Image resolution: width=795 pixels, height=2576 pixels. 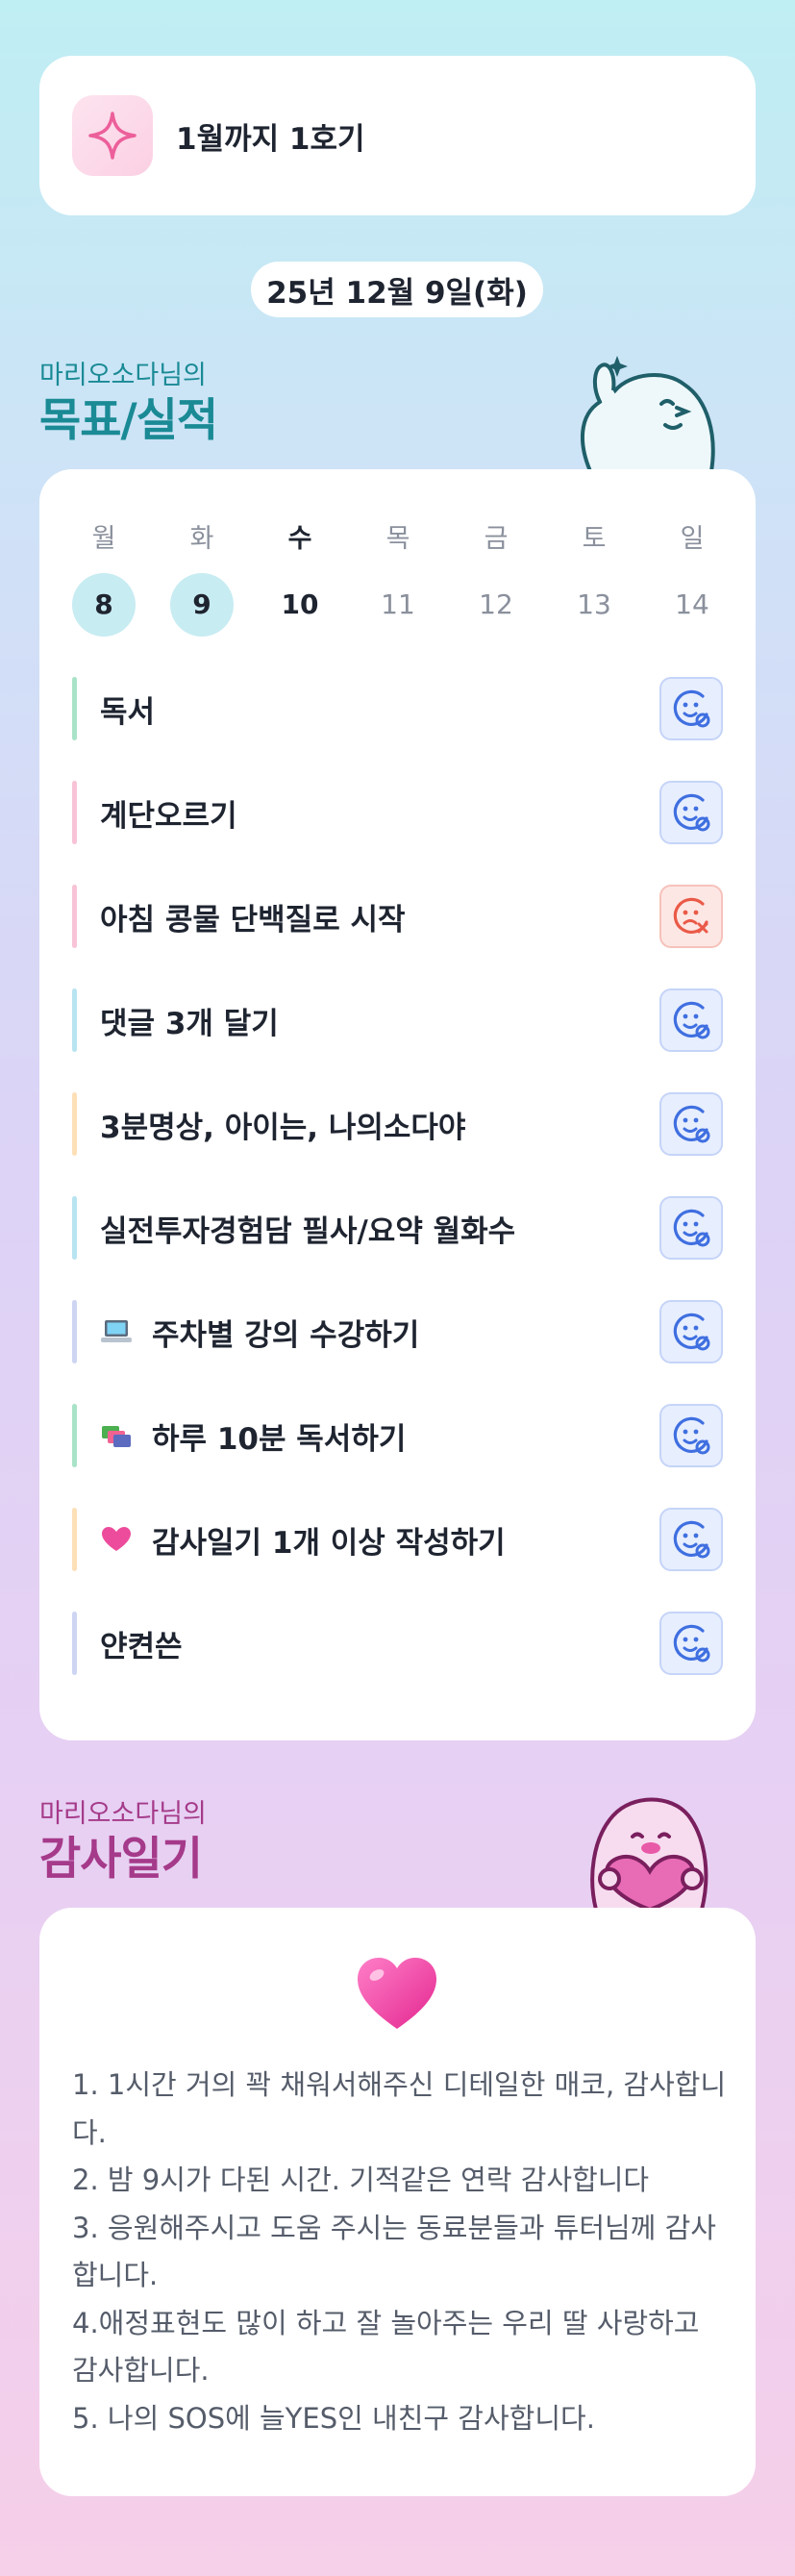 What do you see at coordinates (692, 605) in the screenshot?
I see `day-button: 14` at bounding box center [692, 605].